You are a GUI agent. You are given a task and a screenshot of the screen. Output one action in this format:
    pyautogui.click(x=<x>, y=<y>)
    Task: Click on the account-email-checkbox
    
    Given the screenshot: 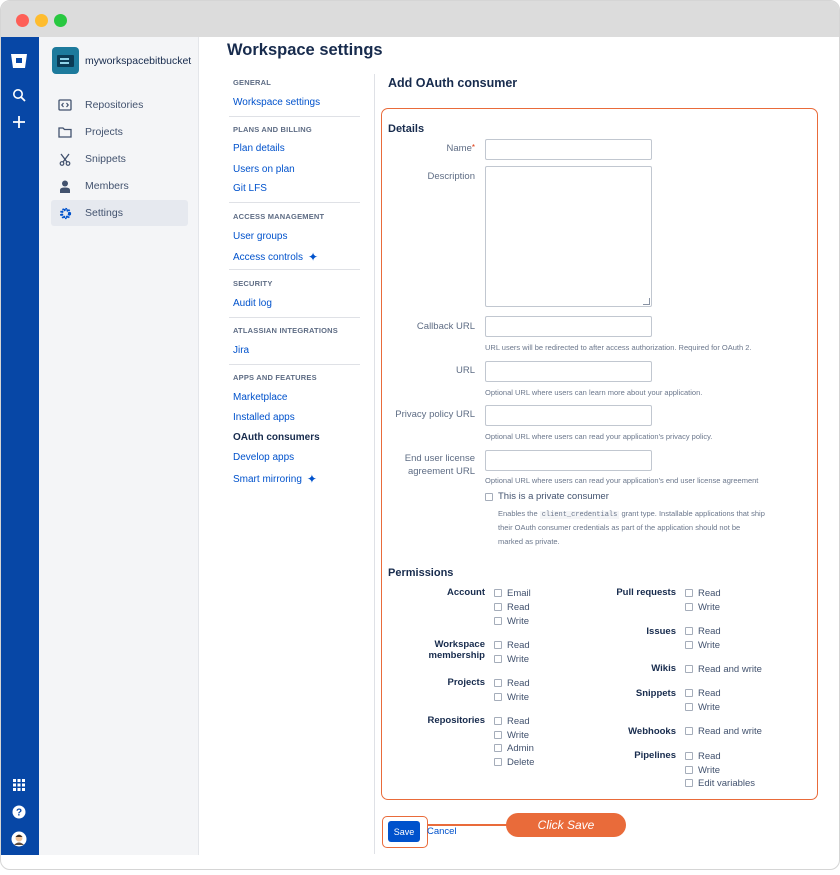 What is the action you would take?
    pyautogui.click(x=498, y=593)
    